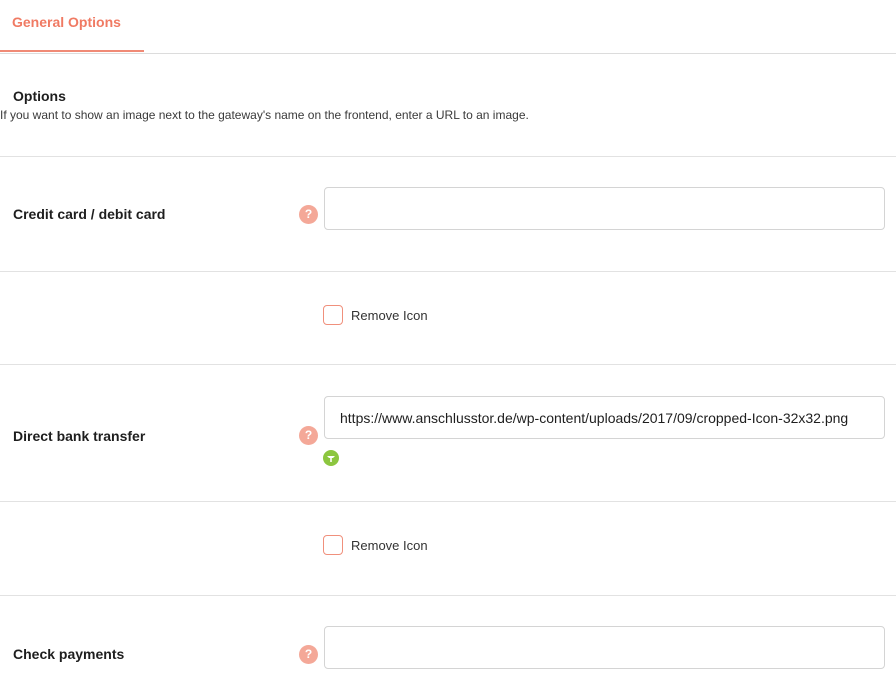  Describe the element at coordinates (333, 545) in the screenshot. I see `direct-bank-transfer-remove-icon-checkbox` at that location.